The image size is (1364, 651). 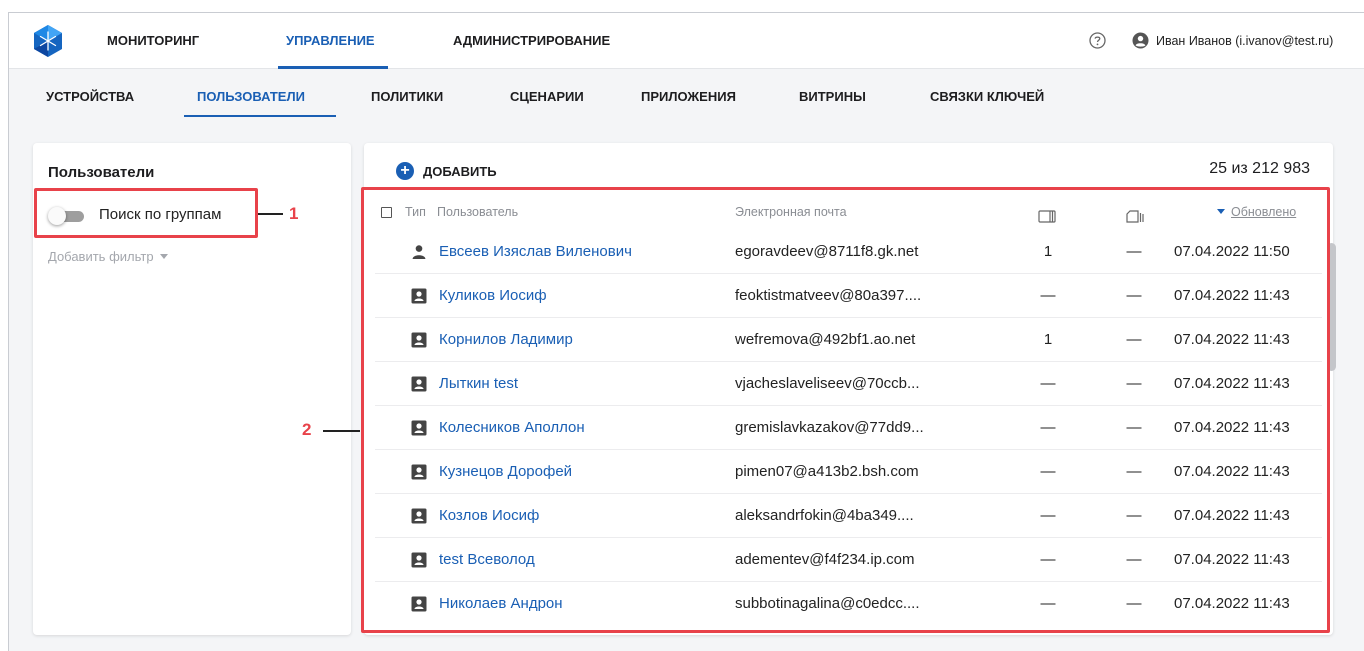 What do you see at coordinates (531, 41) in the screenshot?
I see `nav-administration: АДМИНИСТРИРОВАНИЕ` at bounding box center [531, 41].